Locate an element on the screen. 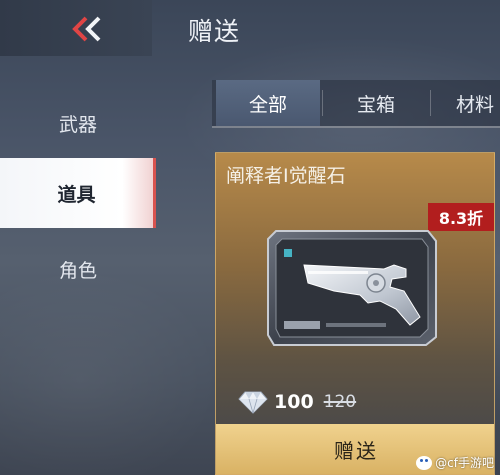 This screenshot has width=500, height=475. revolver-awakening-stone-icon is located at coordinates (352, 288).